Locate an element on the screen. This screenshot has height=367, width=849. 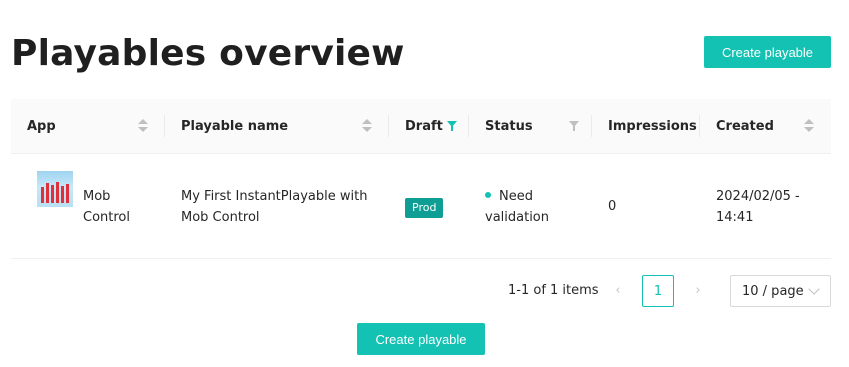
draft-tag: Prod is located at coordinates (424, 208).